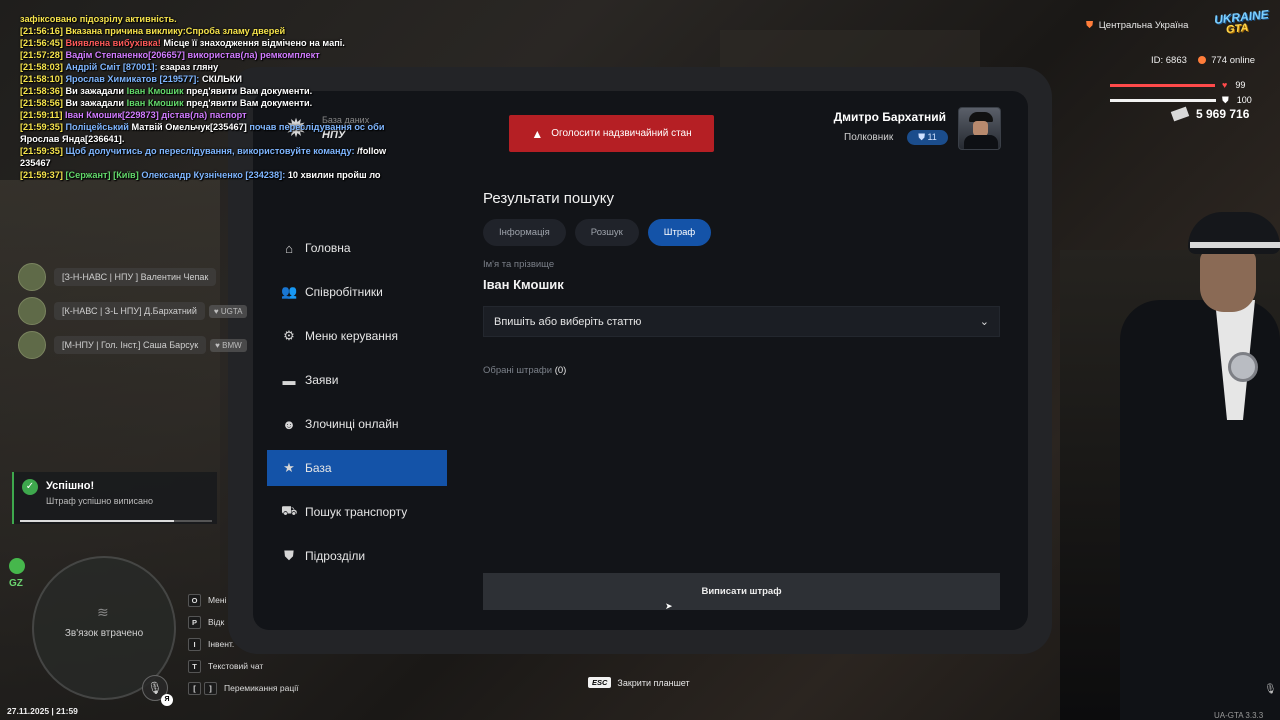 This screenshot has height=720, width=1280. Describe the element at coordinates (669, 606) in the screenshot. I see `mouse-cursor-icon: ➤` at that location.